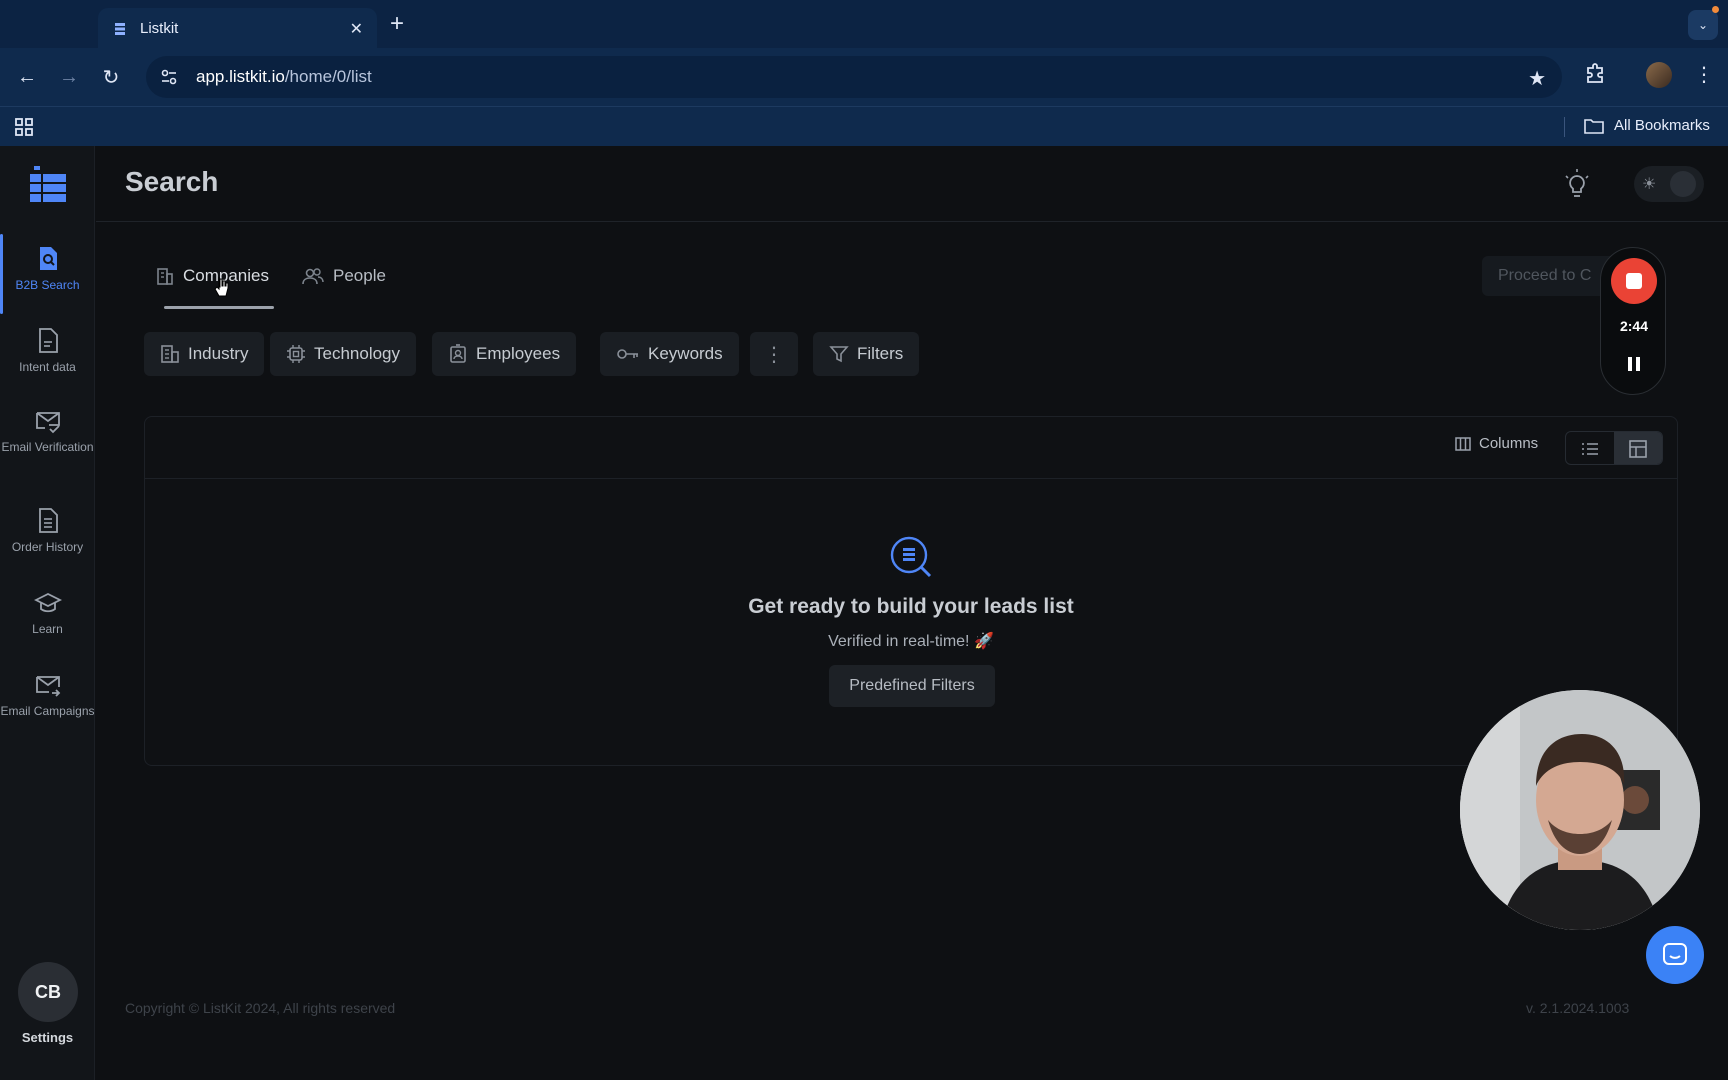  What do you see at coordinates (47, 547) in the screenshot?
I see `sidebar-item-label: Order History` at bounding box center [47, 547].